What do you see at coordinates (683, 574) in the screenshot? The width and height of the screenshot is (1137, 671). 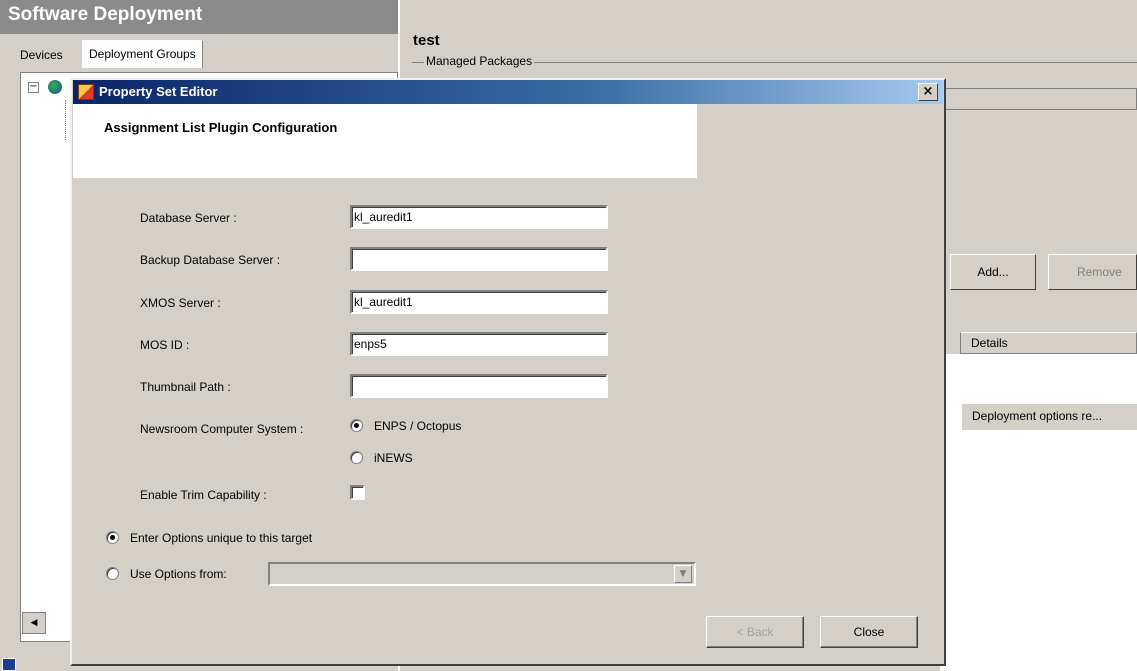 I see `chevron-down-icon: ▼` at bounding box center [683, 574].